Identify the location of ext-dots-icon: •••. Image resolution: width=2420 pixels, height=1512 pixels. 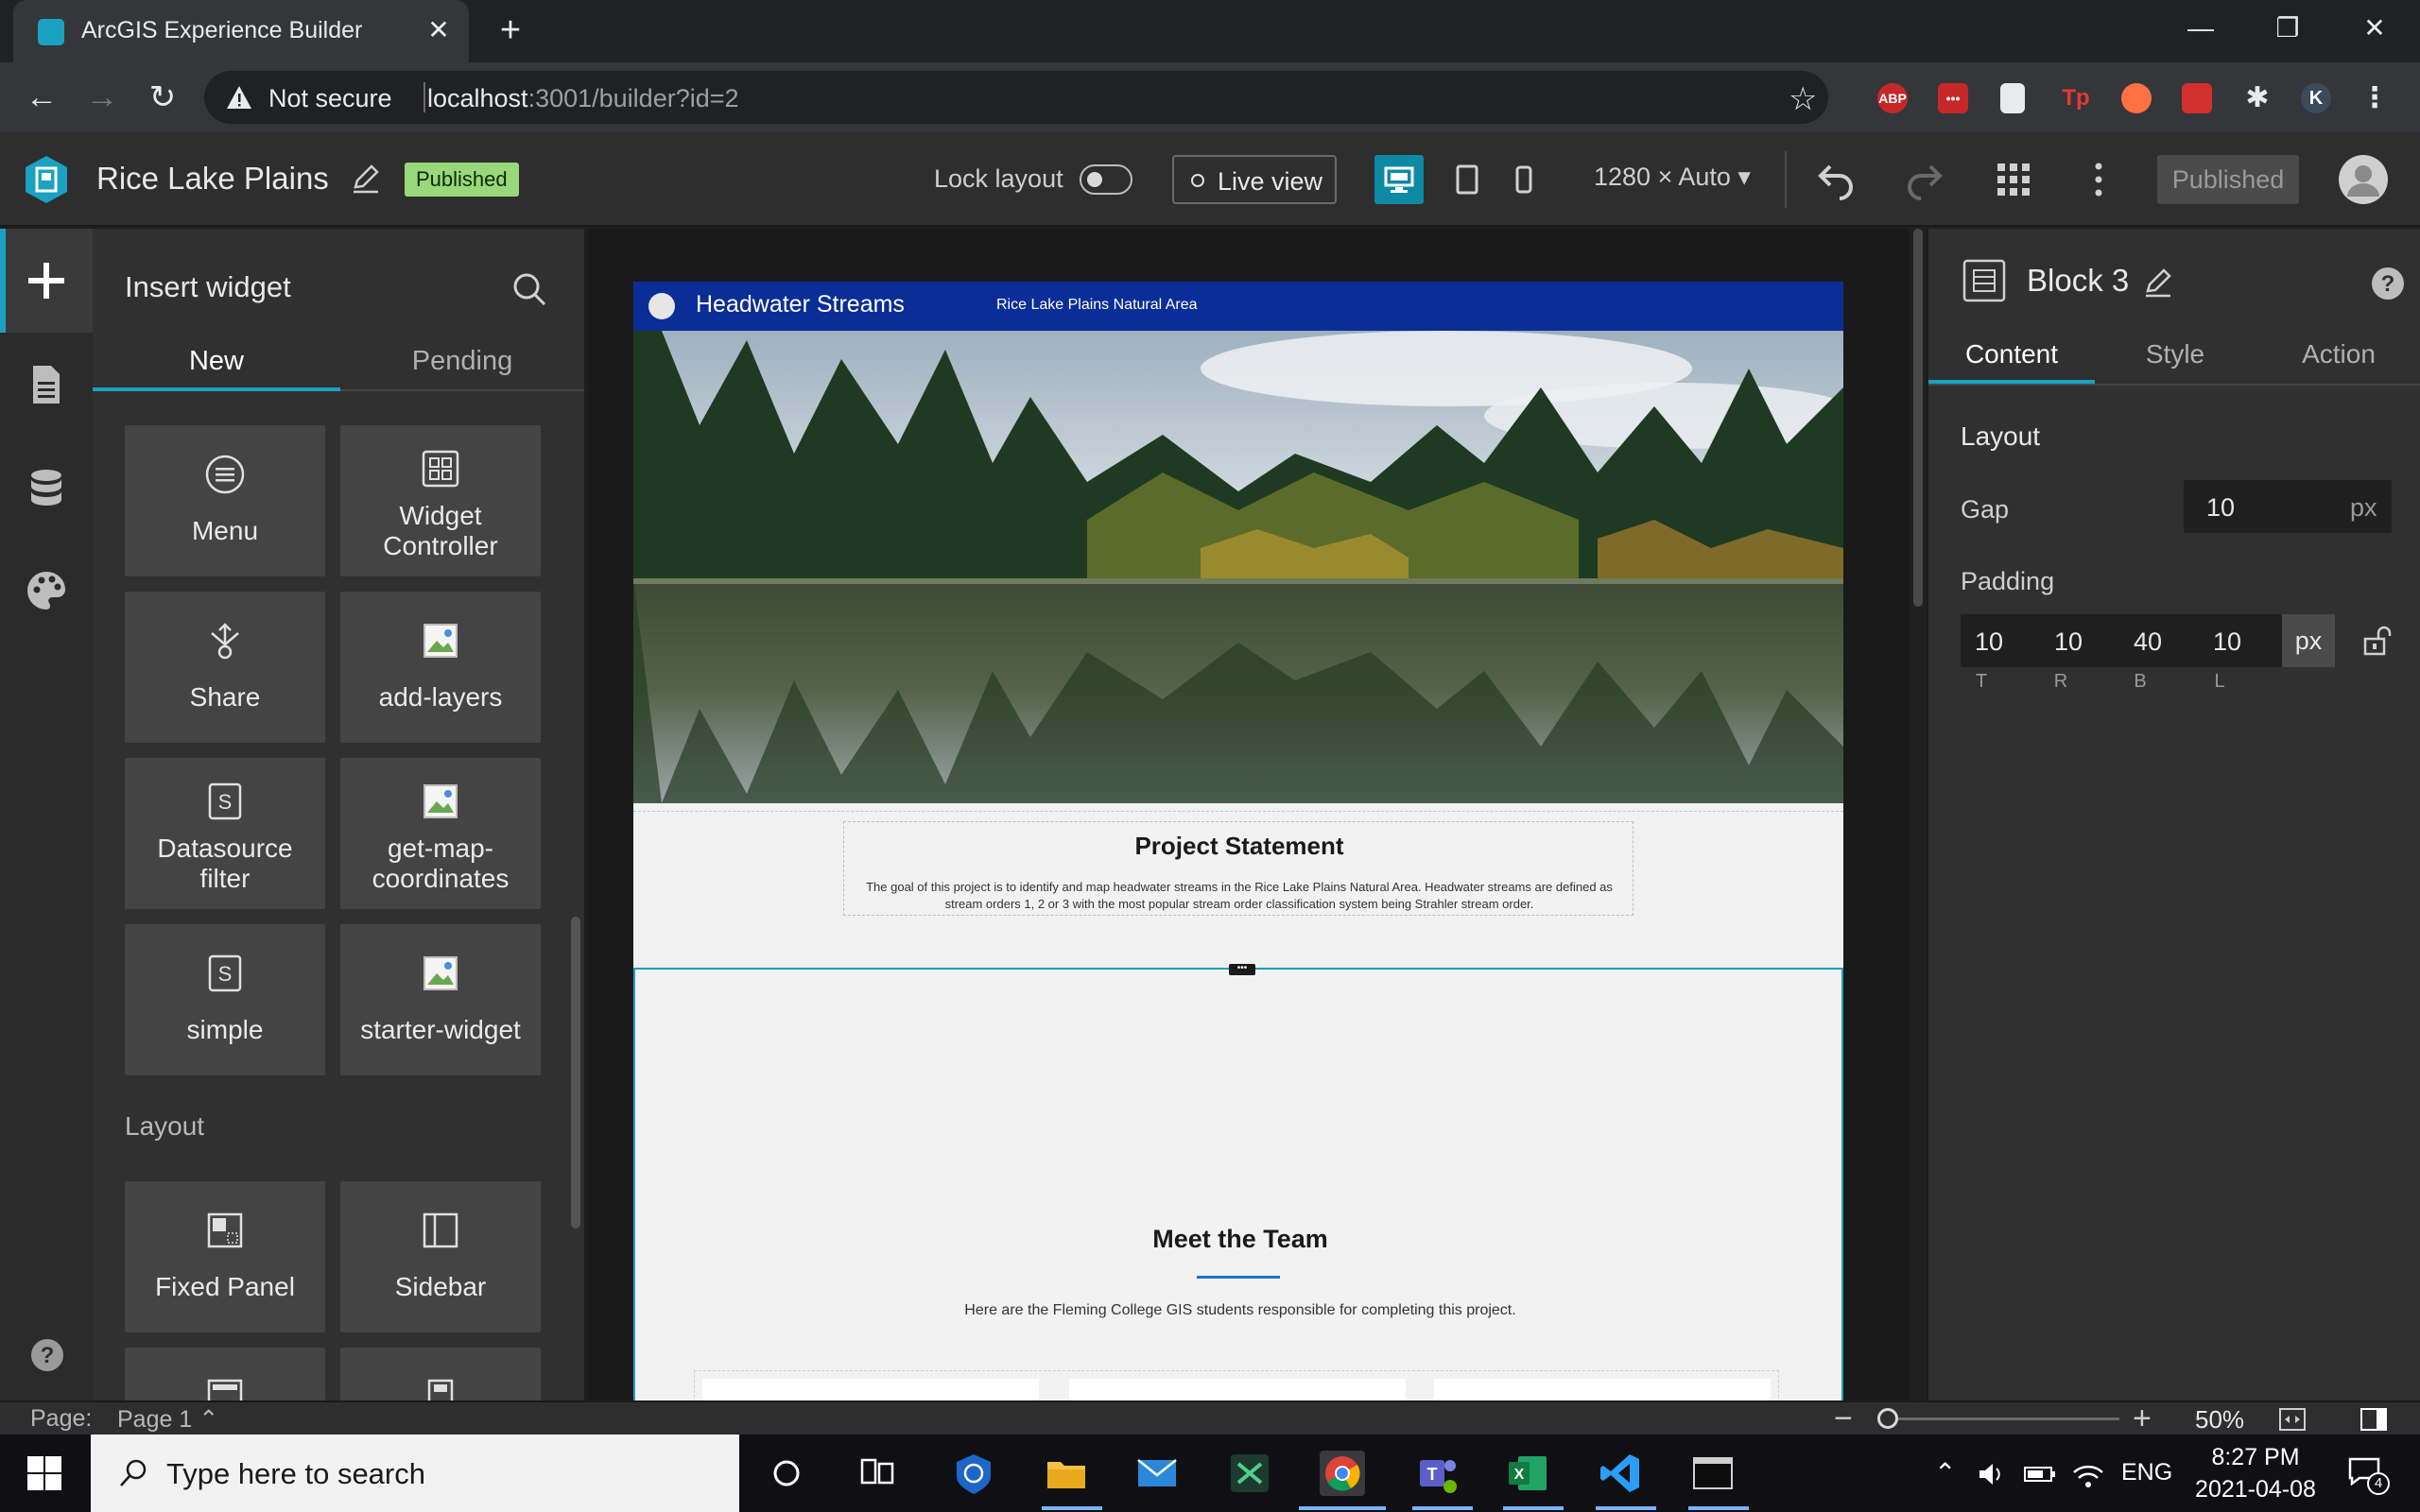
(1953, 98).